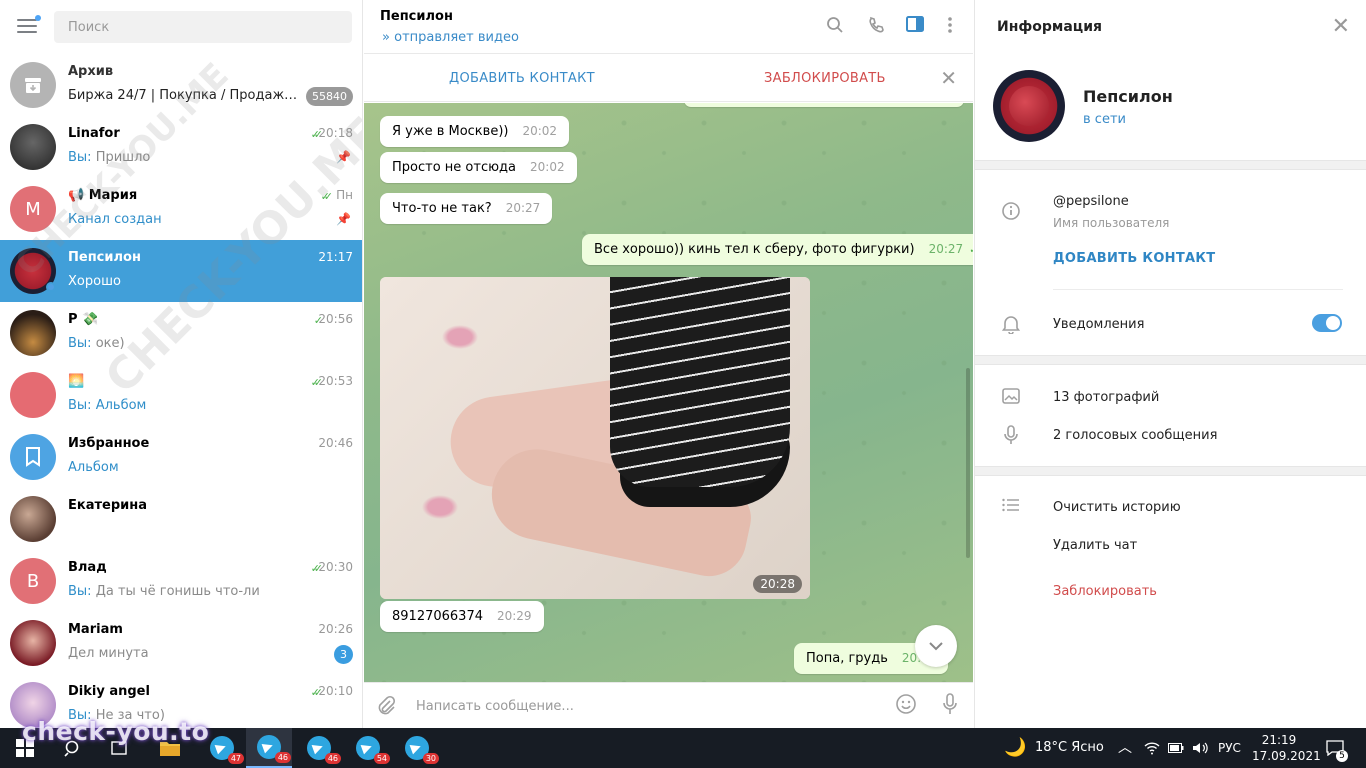 The image size is (1366, 768). I want to click on chat-preview: Хорошо, so click(94, 281).